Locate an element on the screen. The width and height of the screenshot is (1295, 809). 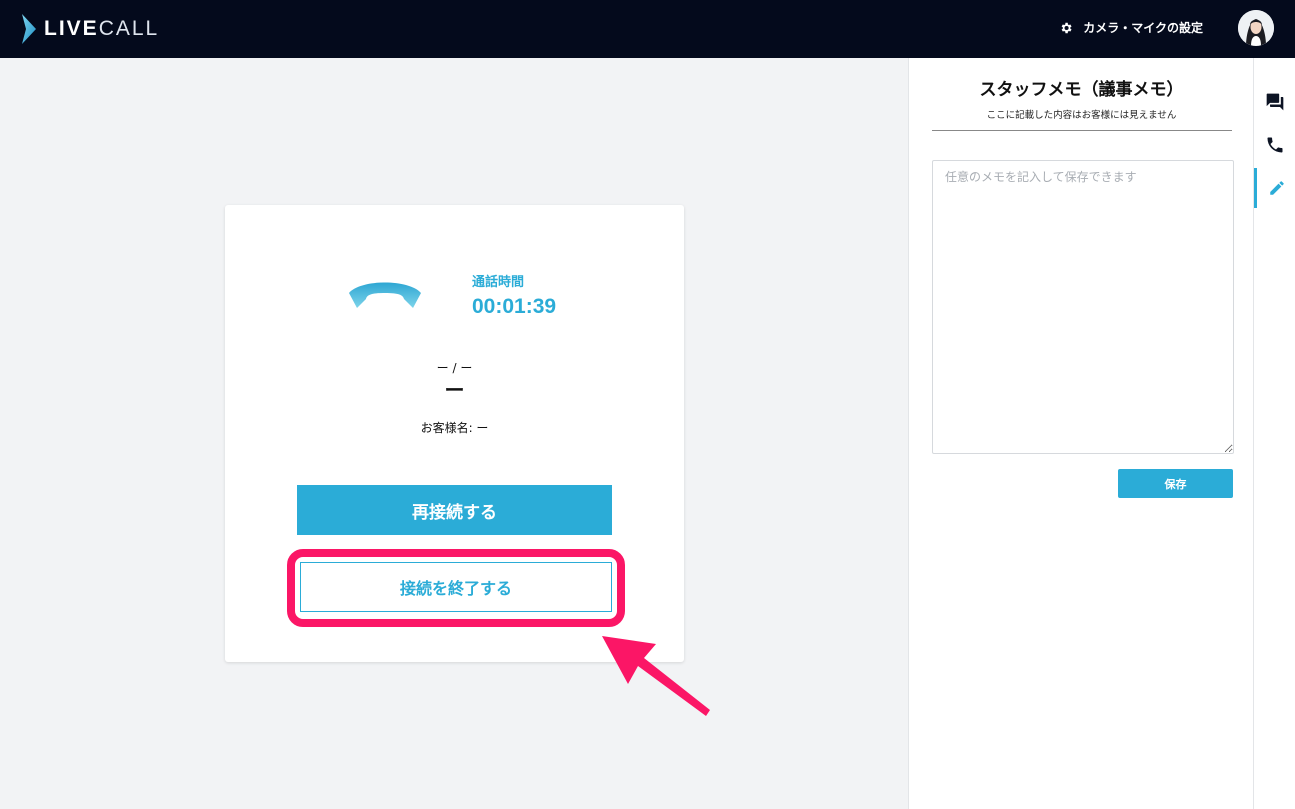
avatar-icon is located at coordinates (1256, 28).